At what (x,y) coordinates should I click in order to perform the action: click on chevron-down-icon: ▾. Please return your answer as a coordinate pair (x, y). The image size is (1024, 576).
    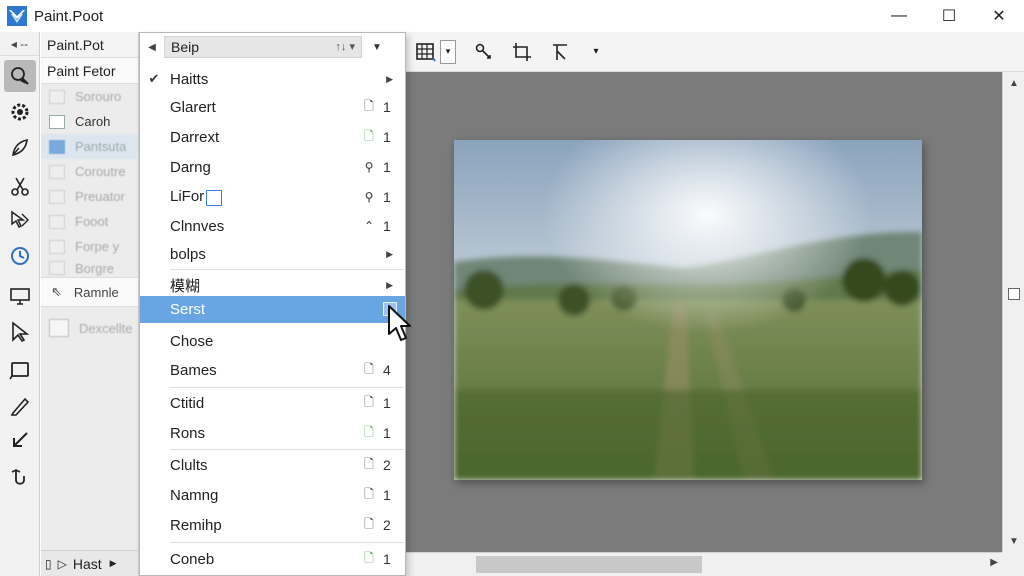
    Looking at the image, I should click on (448, 51).